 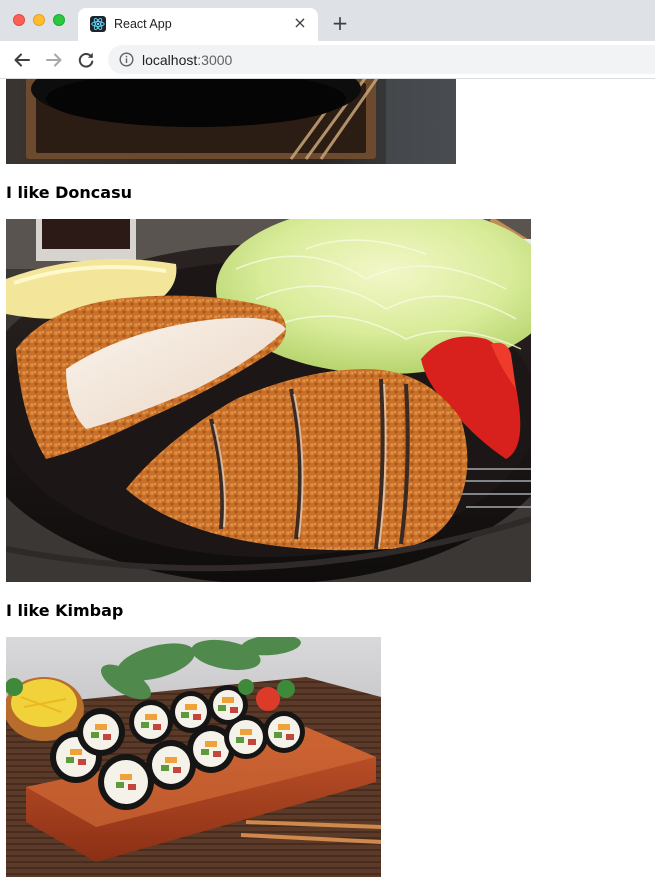 What do you see at coordinates (86, 60) in the screenshot?
I see `reload-icon` at bounding box center [86, 60].